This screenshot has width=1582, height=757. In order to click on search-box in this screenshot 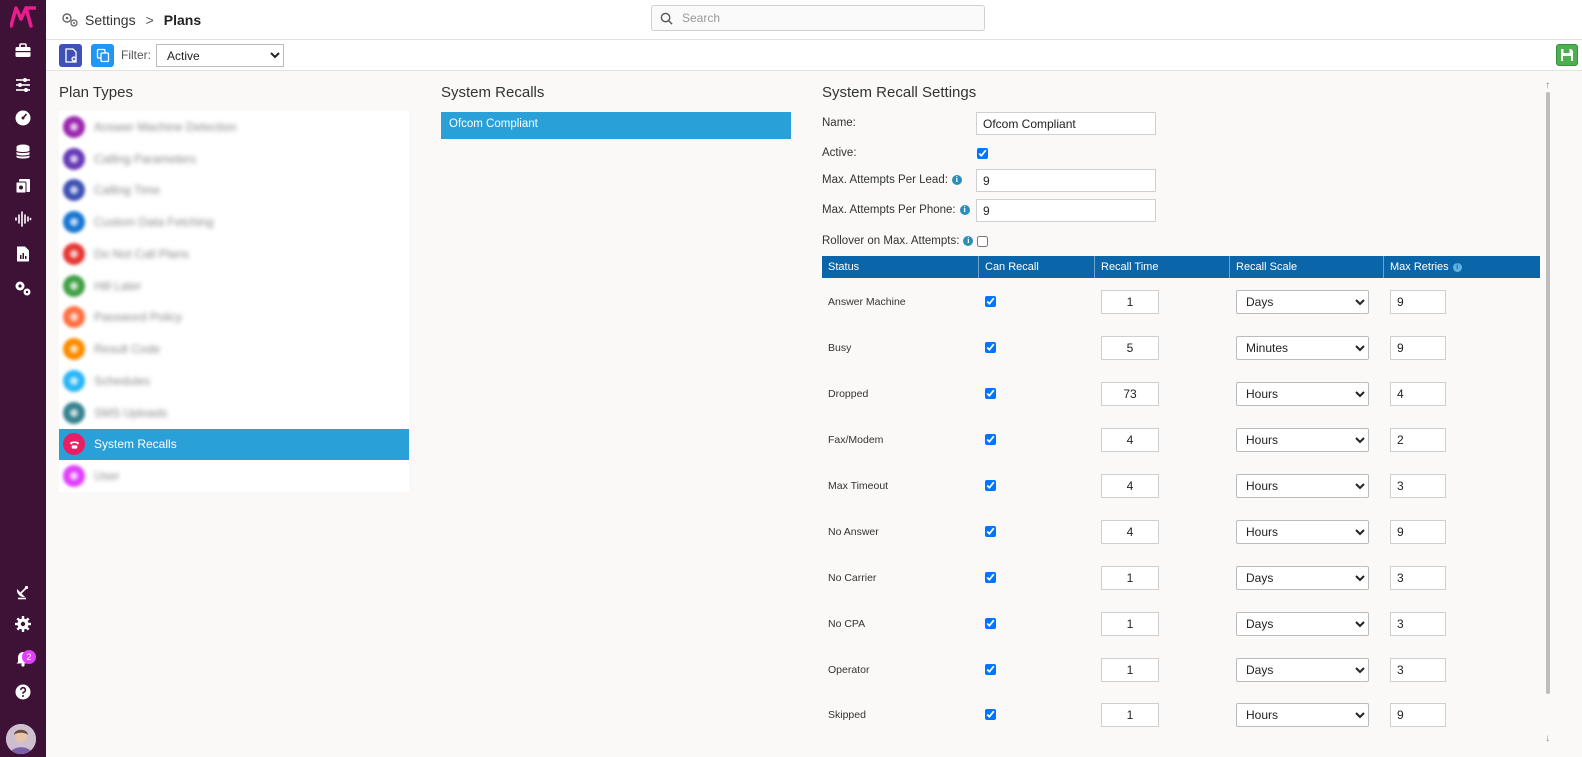, I will do `click(818, 18)`.